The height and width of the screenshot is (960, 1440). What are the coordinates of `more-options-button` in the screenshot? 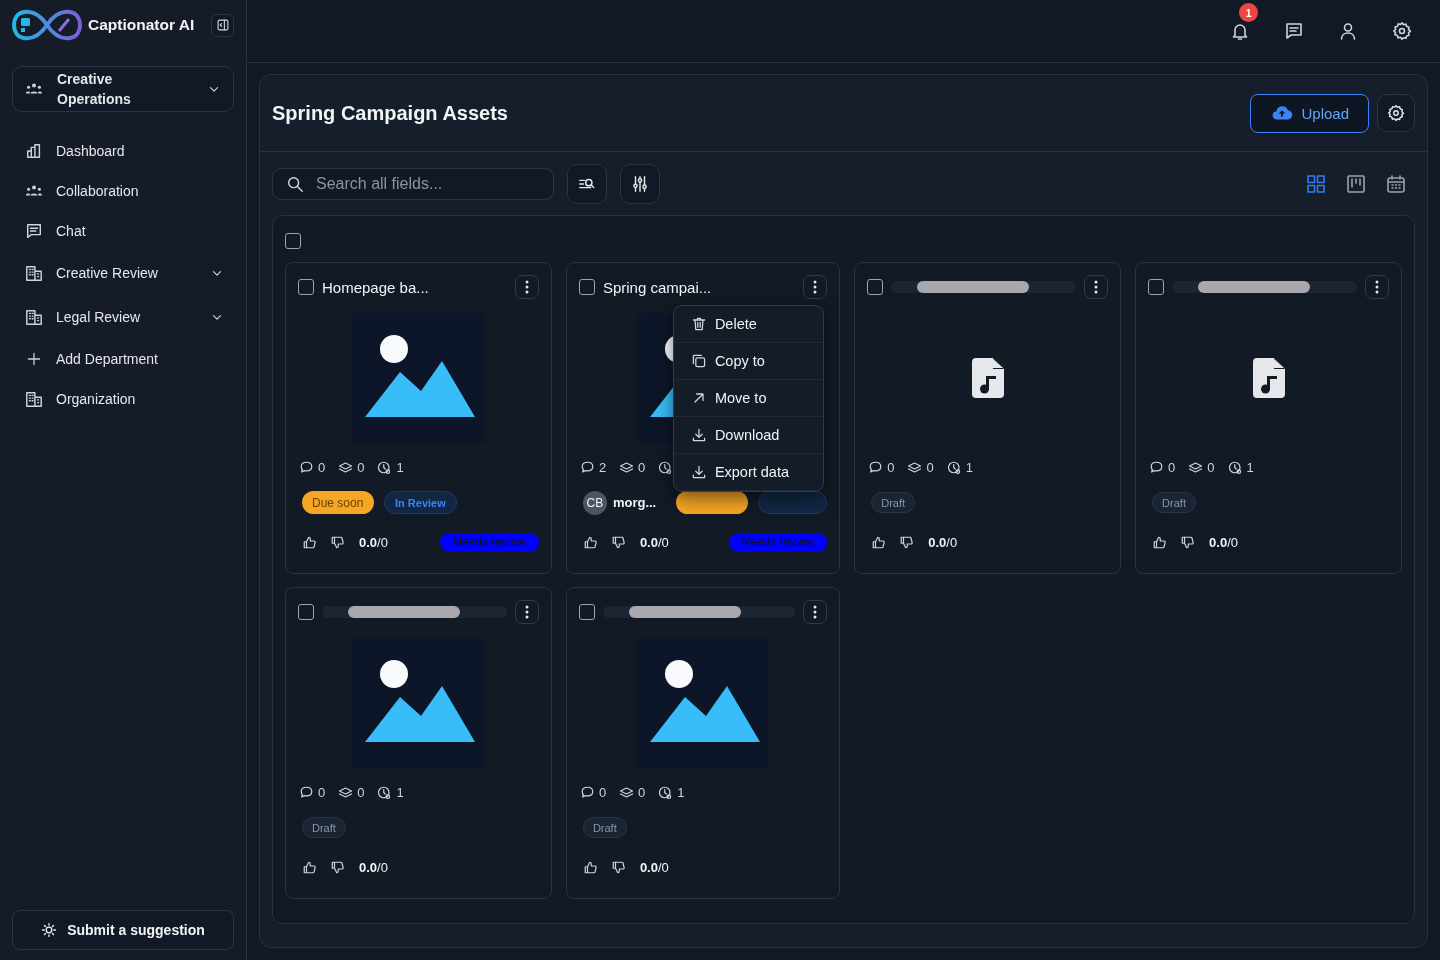 It's located at (1377, 287).